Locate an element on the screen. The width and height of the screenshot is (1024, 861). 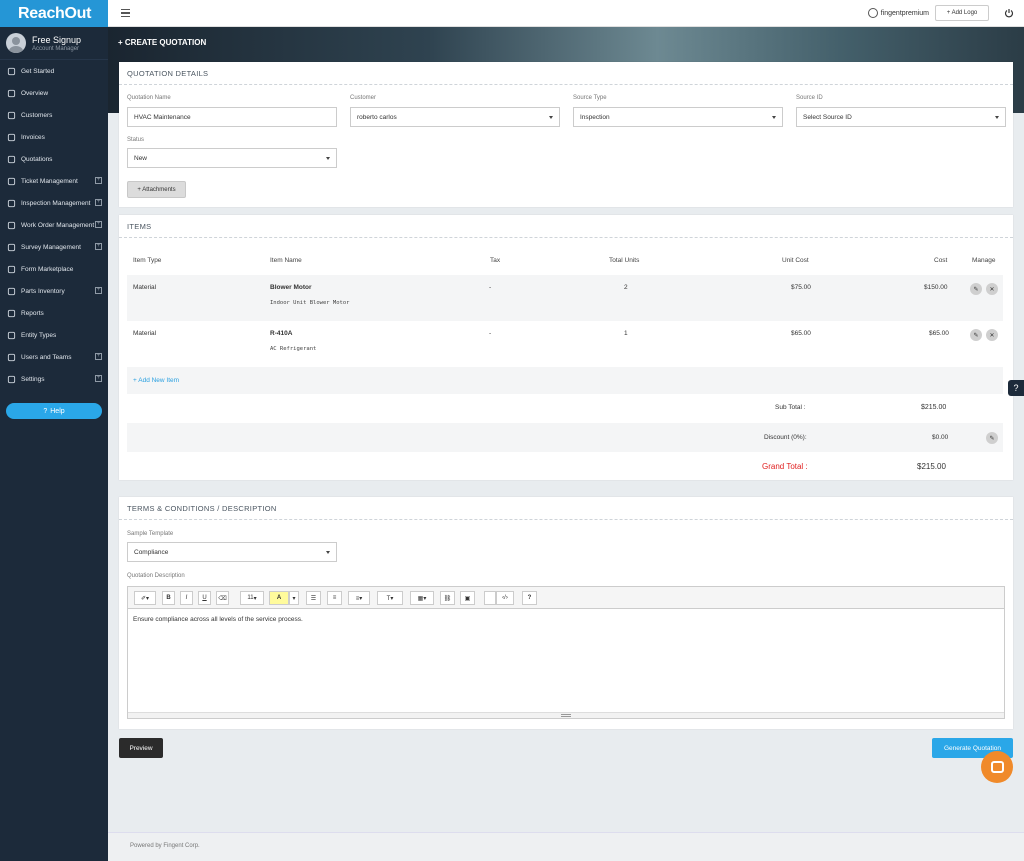
attachments-button: + Attachments is located at coordinates (156, 189).